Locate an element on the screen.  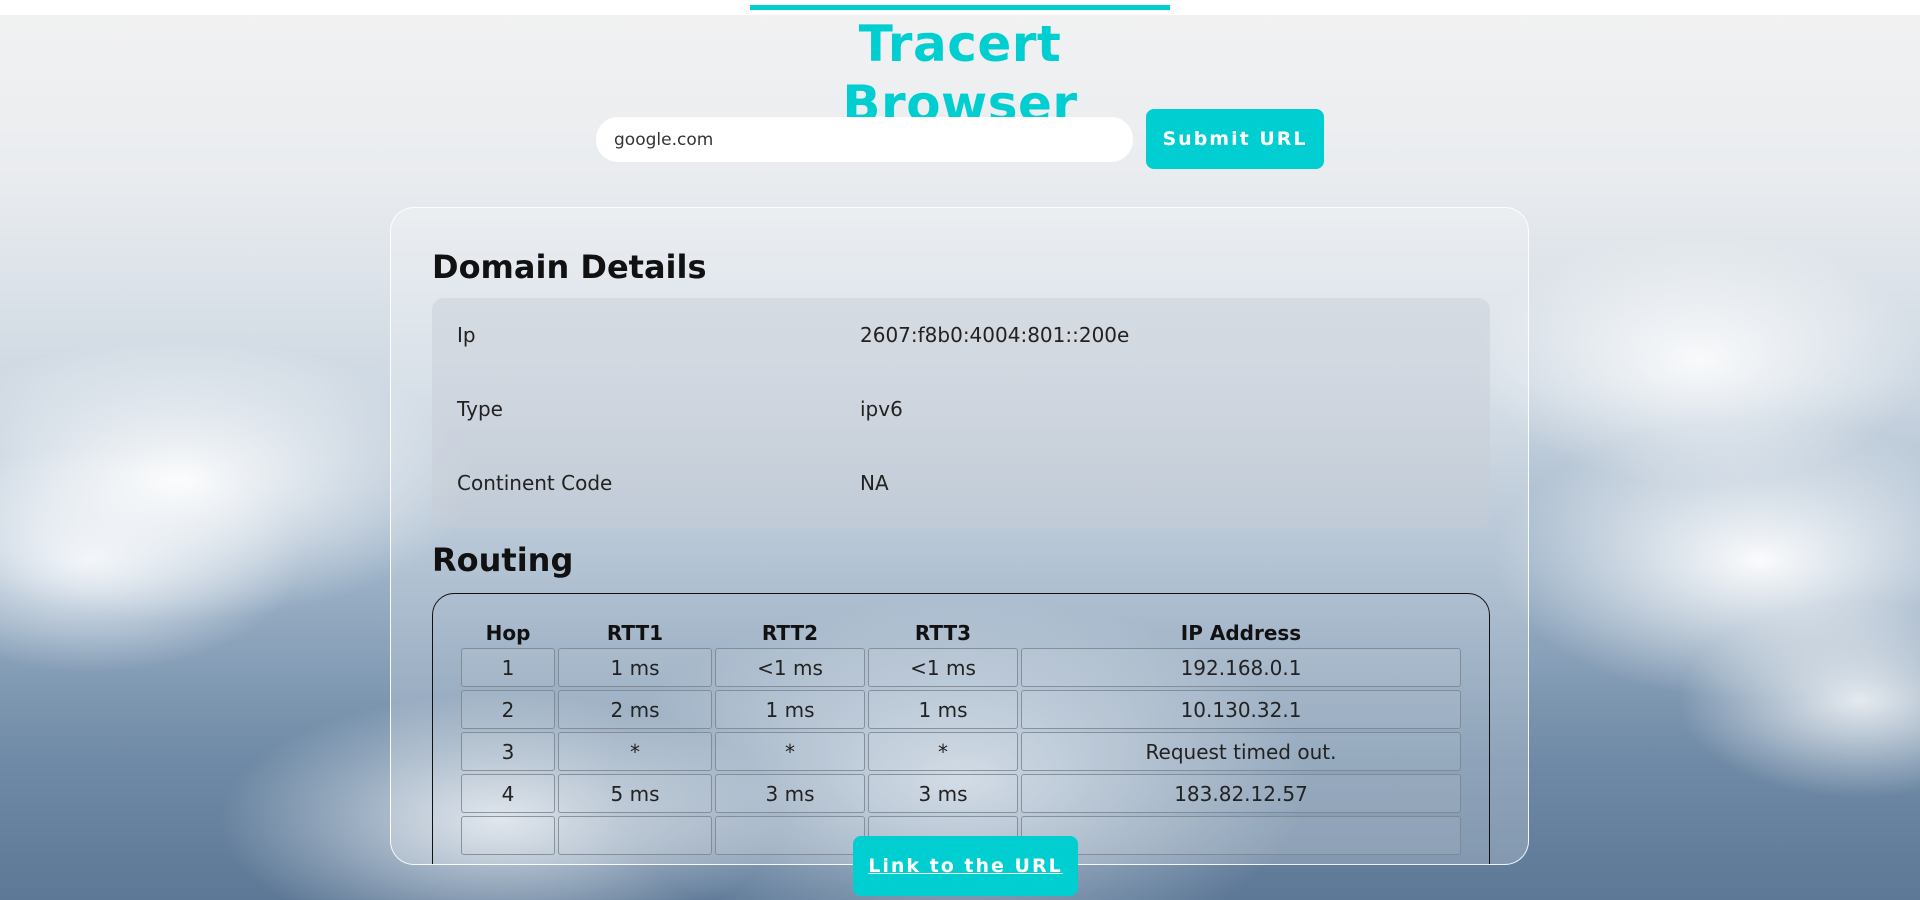
table-cell: 2 is located at coordinates (508, 709).